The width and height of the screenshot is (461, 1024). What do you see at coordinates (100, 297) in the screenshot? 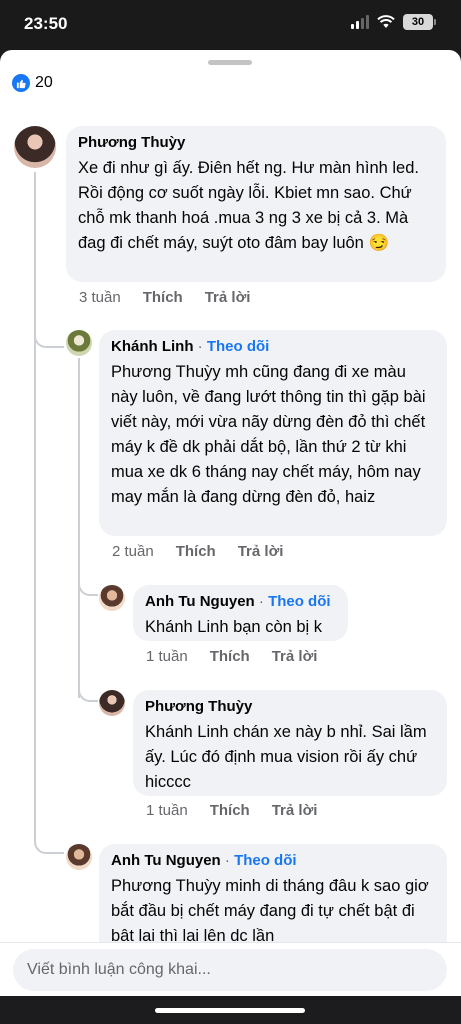
I see `comment-time: 3 tuần` at bounding box center [100, 297].